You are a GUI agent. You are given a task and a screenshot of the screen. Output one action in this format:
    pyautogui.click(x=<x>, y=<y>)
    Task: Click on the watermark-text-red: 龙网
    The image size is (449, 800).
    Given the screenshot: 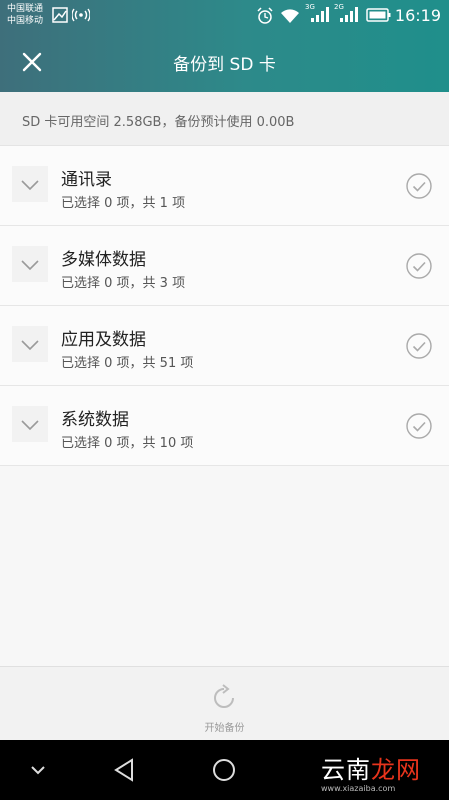 What is the action you would take?
    pyautogui.click(x=396, y=770)
    